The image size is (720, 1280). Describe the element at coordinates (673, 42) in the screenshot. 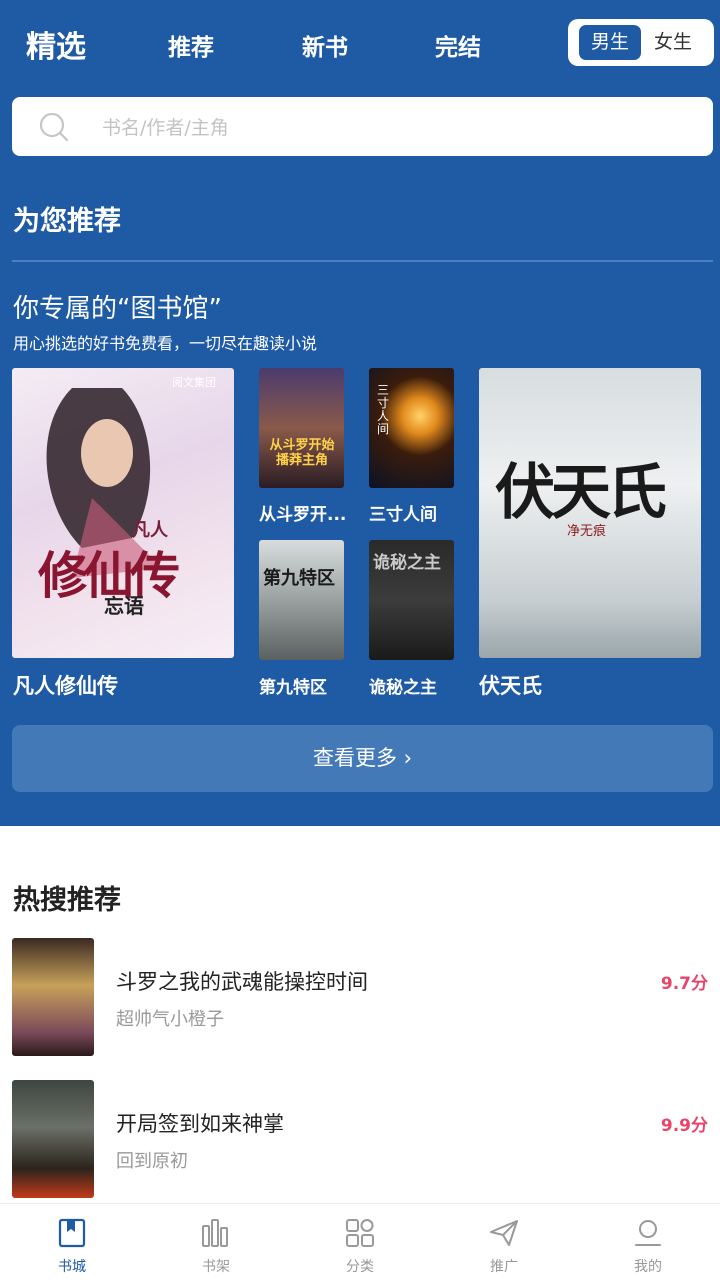

I see `gender-female-button: 女生` at that location.